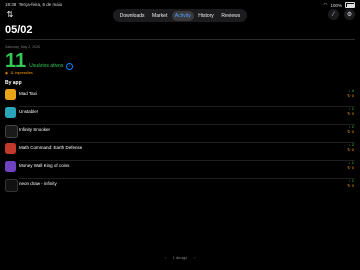  Describe the element at coordinates (333, 14) in the screenshot. I see `magic-wand-icon: ⁄` at that location.